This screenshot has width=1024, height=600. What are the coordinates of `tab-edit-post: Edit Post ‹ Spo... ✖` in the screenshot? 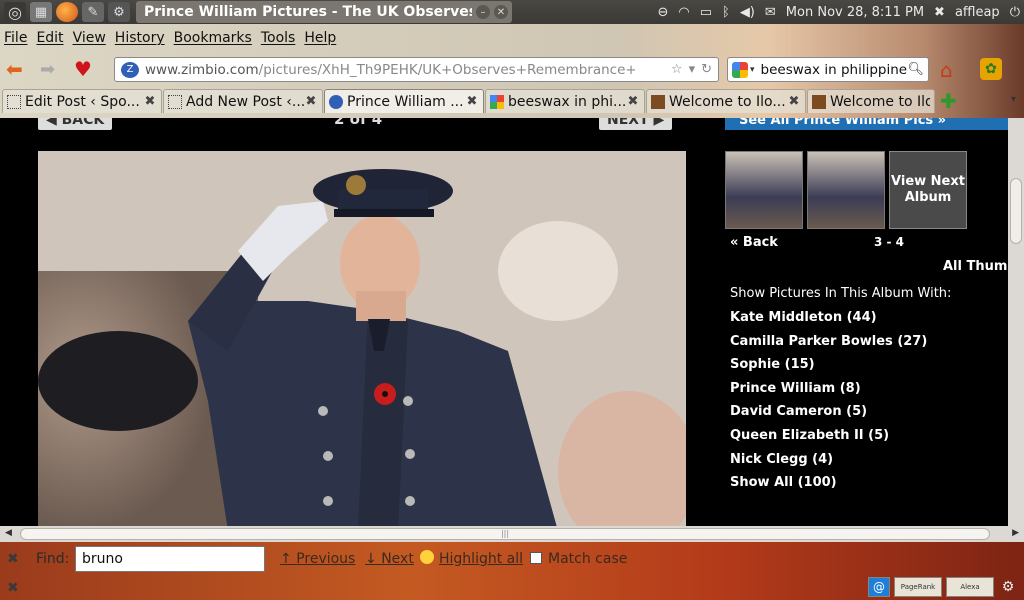 It's located at (82, 101).